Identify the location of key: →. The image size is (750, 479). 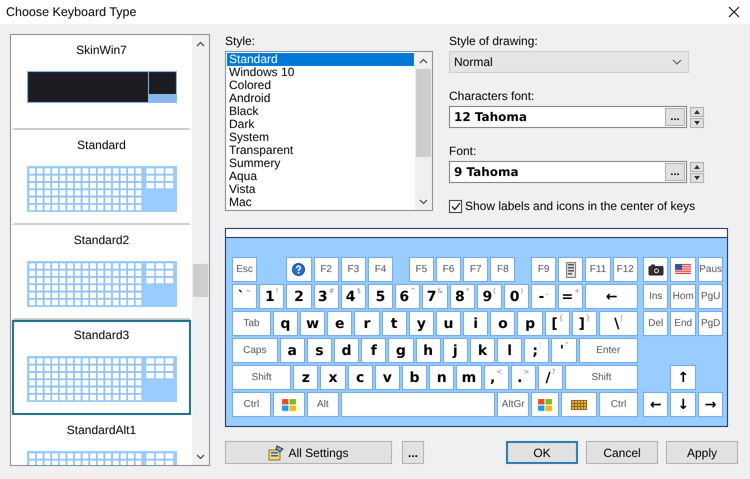
(711, 404).